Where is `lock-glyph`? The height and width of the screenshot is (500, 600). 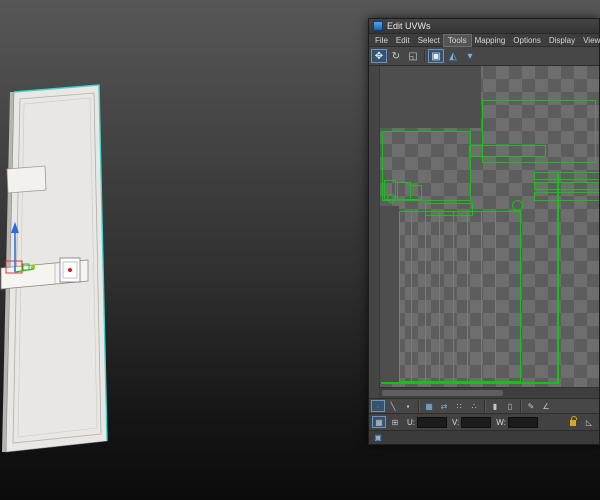
lock-glyph is located at coordinates (573, 421).